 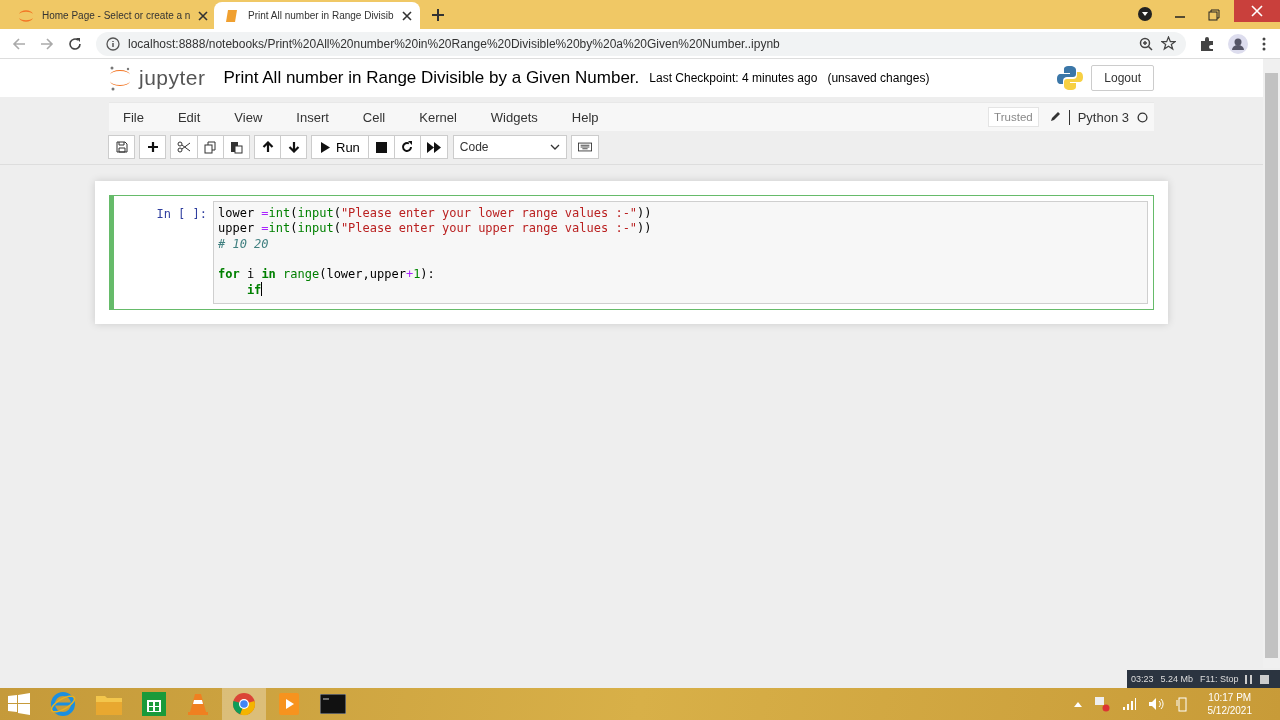 I want to click on browser-icon, so click(x=244, y=704).